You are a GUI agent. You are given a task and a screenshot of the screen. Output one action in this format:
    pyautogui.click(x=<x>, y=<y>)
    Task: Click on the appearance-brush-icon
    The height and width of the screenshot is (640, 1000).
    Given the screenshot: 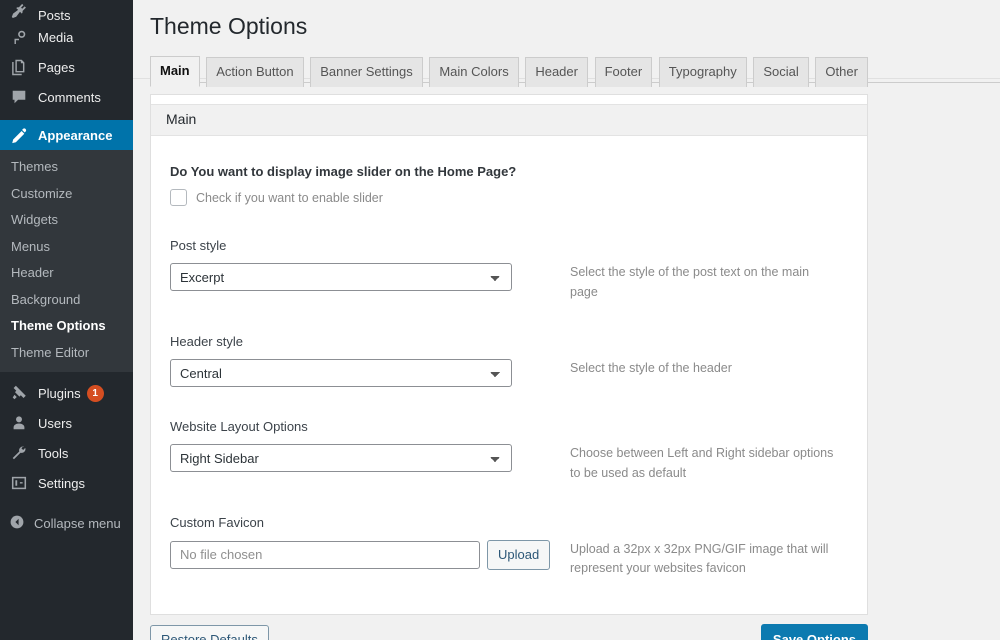 What is the action you would take?
    pyautogui.click(x=19, y=135)
    